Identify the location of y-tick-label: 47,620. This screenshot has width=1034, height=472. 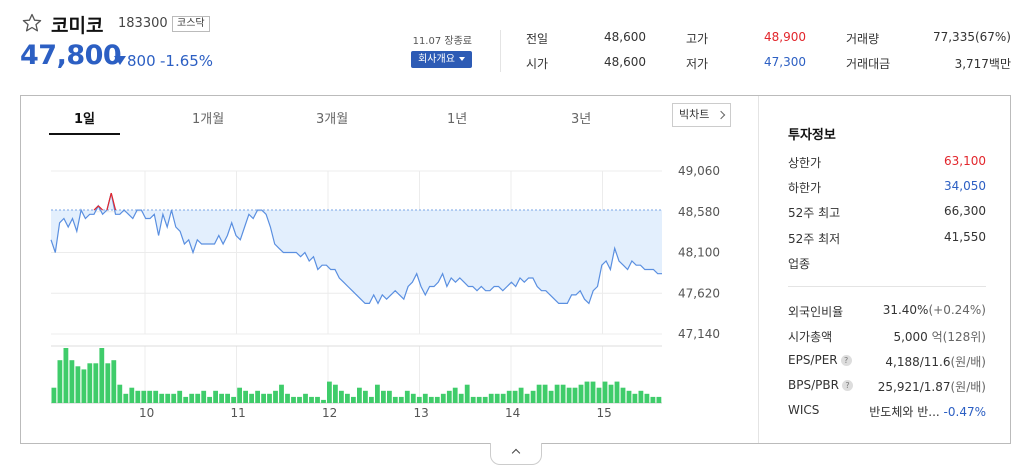
(699, 293).